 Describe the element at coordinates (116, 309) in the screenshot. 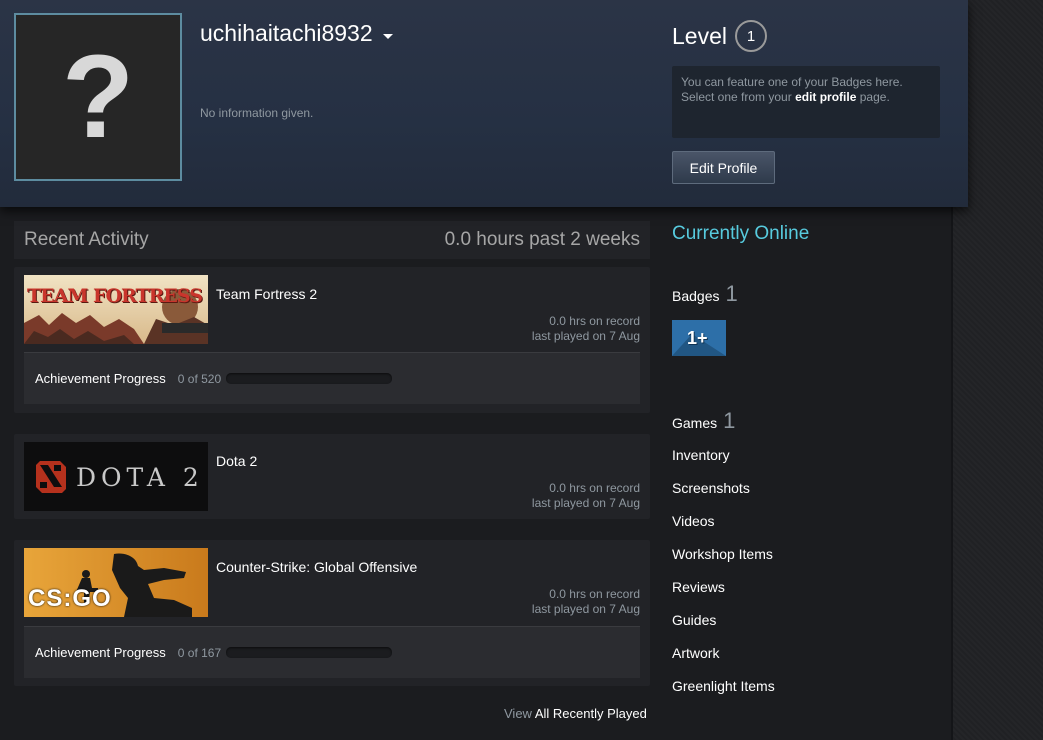

I see `game-capsule-tf2: TEAM FORTRESS 2` at that location.